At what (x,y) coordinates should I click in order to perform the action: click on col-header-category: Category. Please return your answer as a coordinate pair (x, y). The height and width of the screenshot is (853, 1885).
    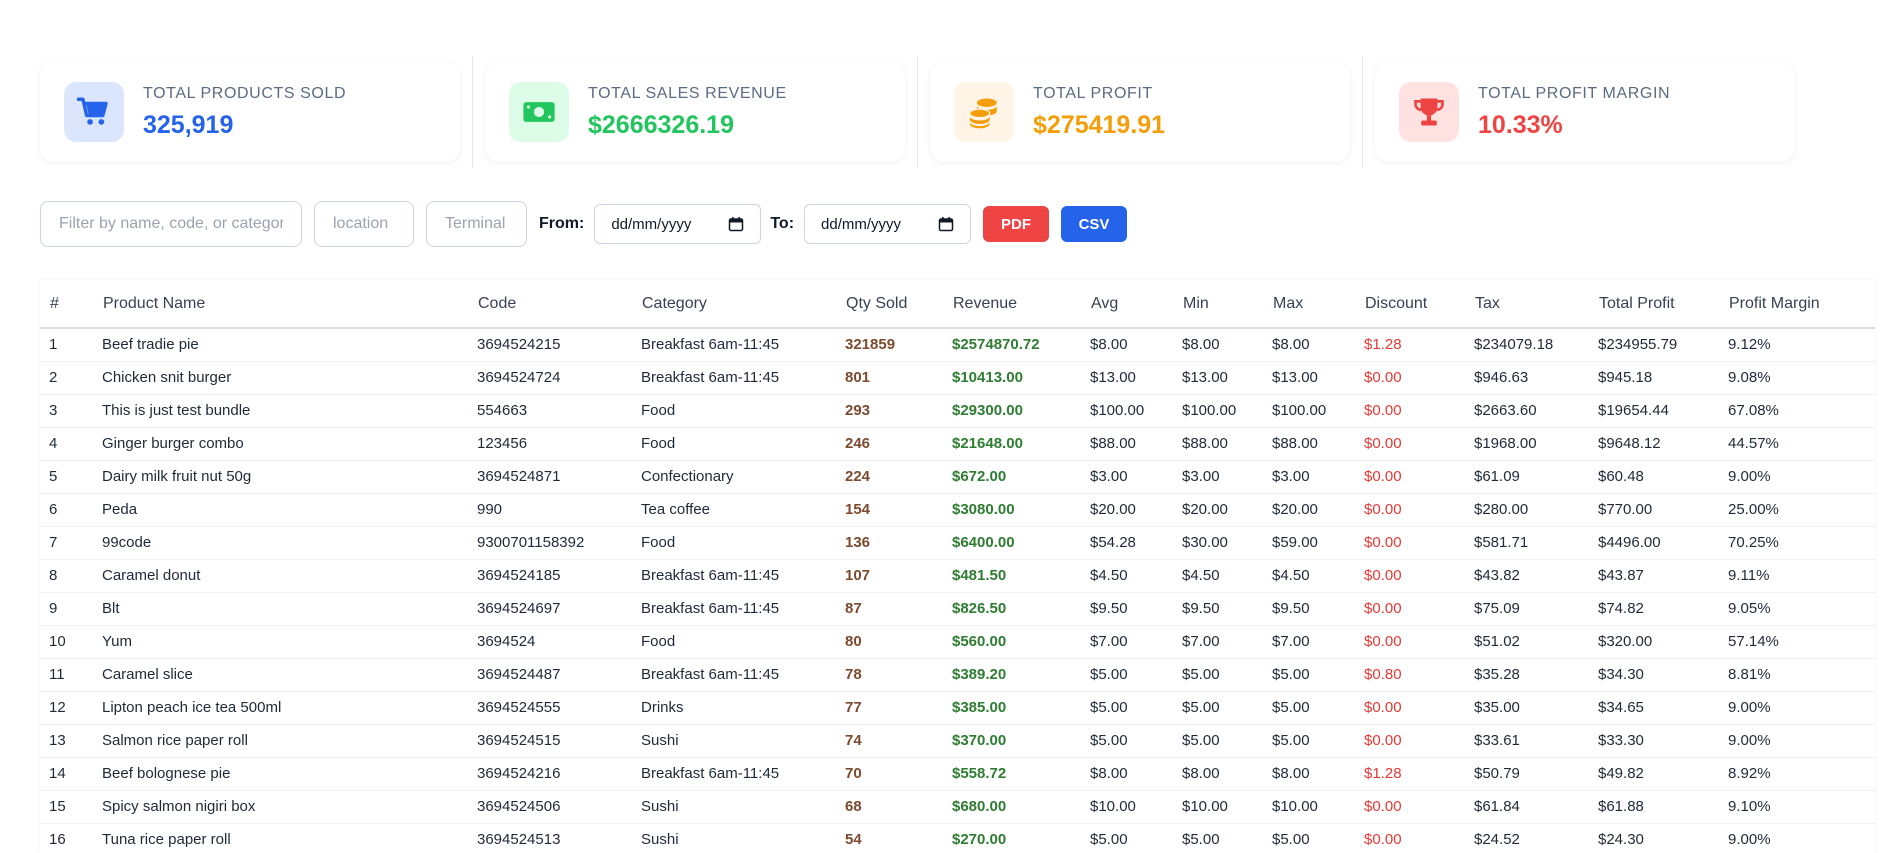
    Looking at the image, I should click on (734, 304).